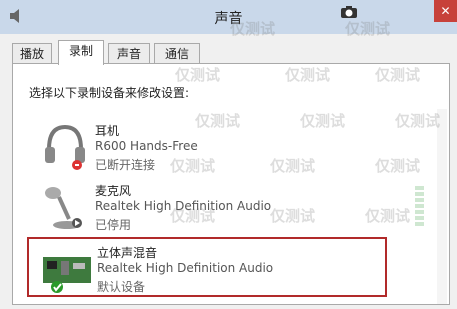  Describe the element at coordinates (32, 53) in the screenshot. I see `tab-playback: 播放` at that location.